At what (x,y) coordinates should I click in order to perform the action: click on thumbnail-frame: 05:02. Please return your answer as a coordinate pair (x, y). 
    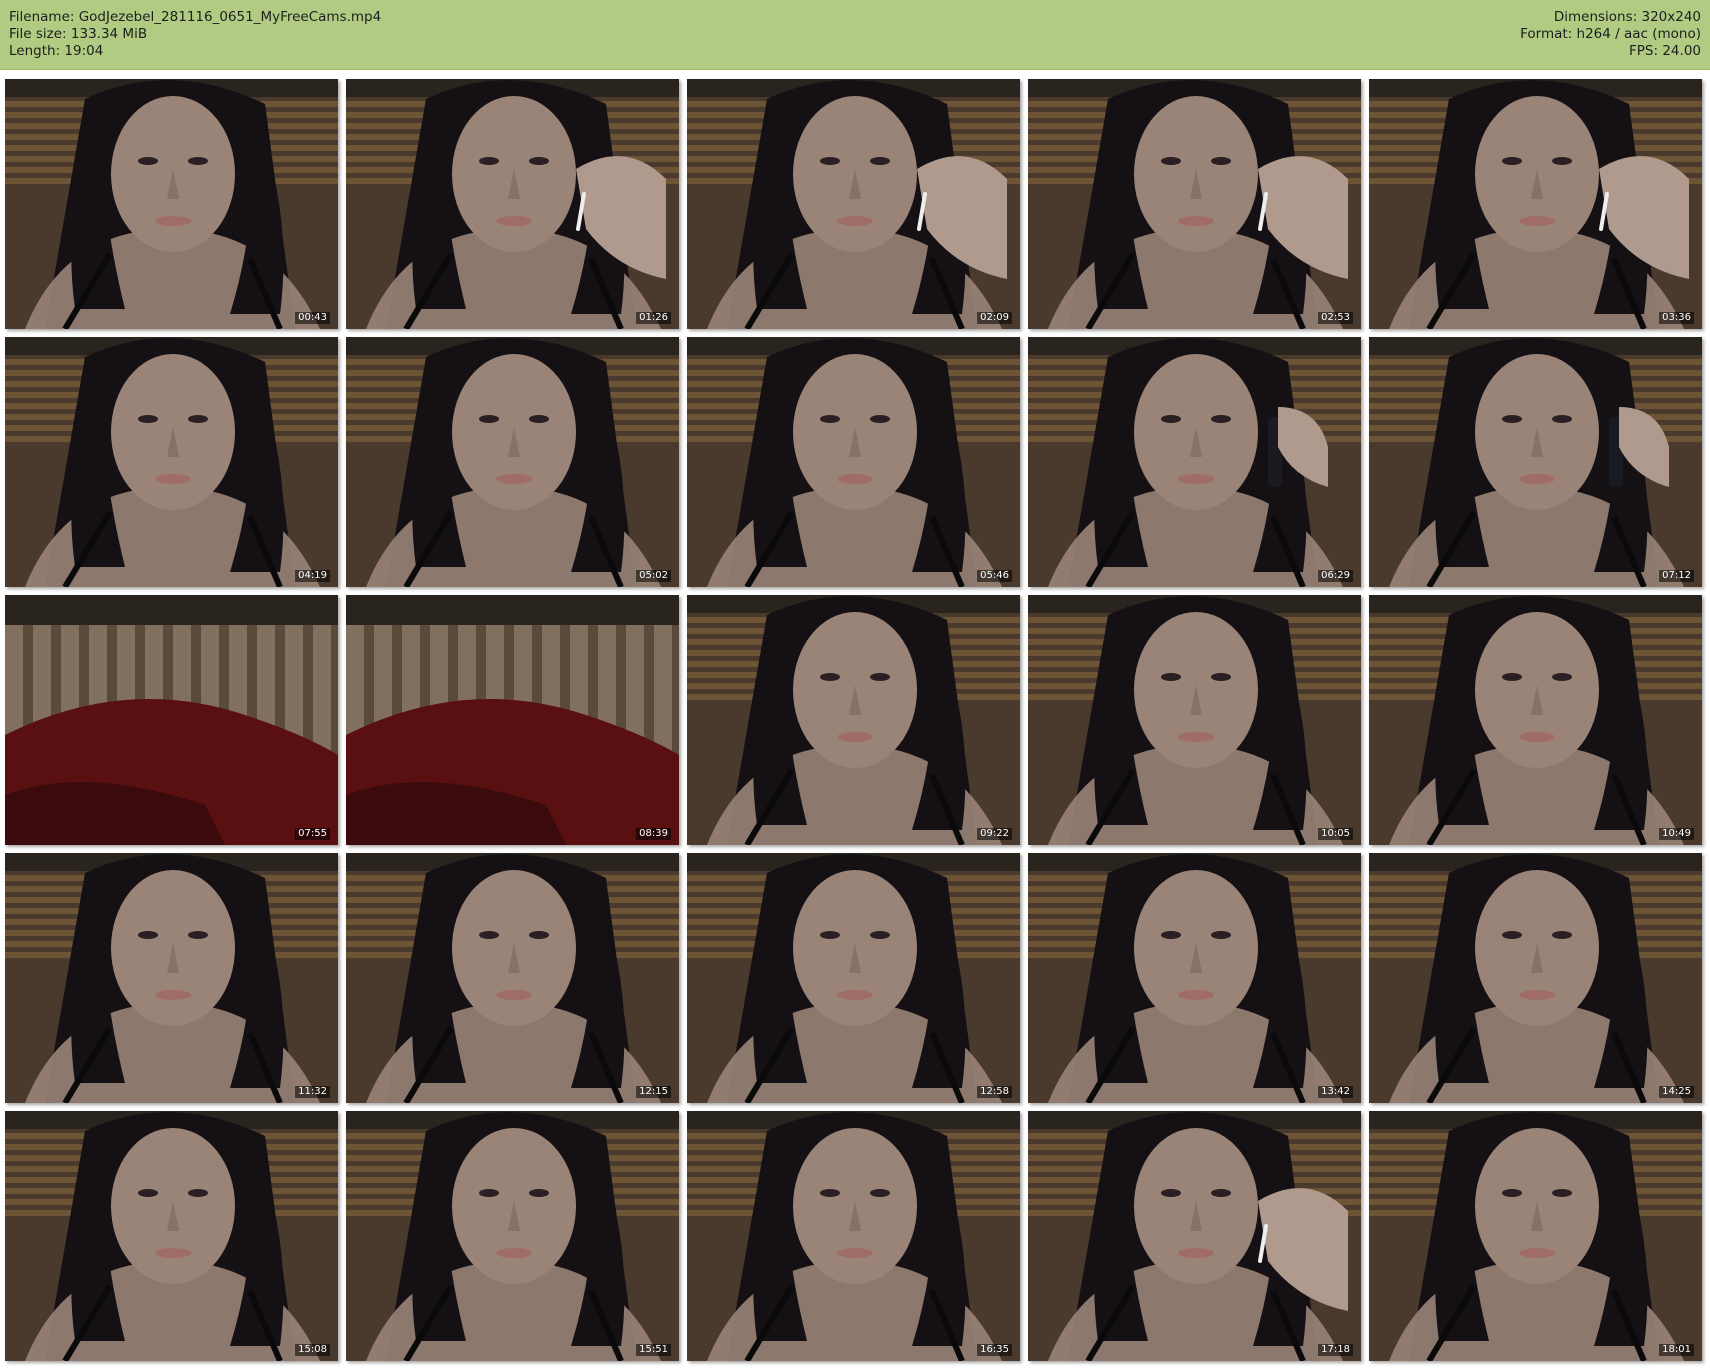
    Looking at the image, I should click on (512, 462).